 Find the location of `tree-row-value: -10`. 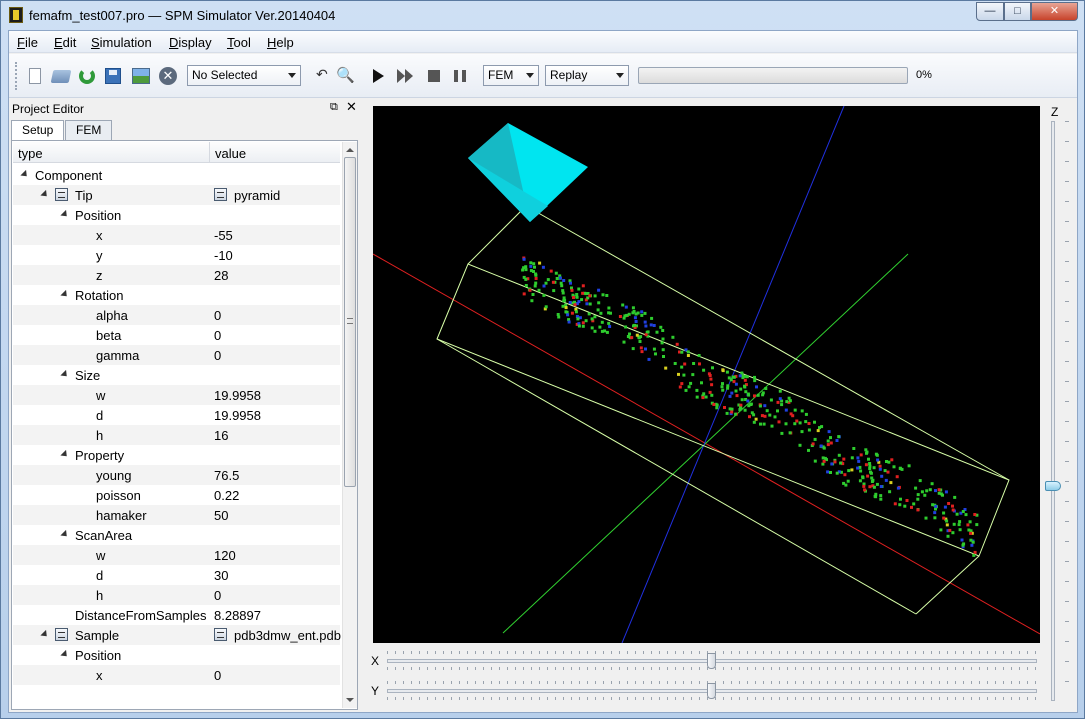

tree-row-value: -10 is located at coordinates (223, 255).